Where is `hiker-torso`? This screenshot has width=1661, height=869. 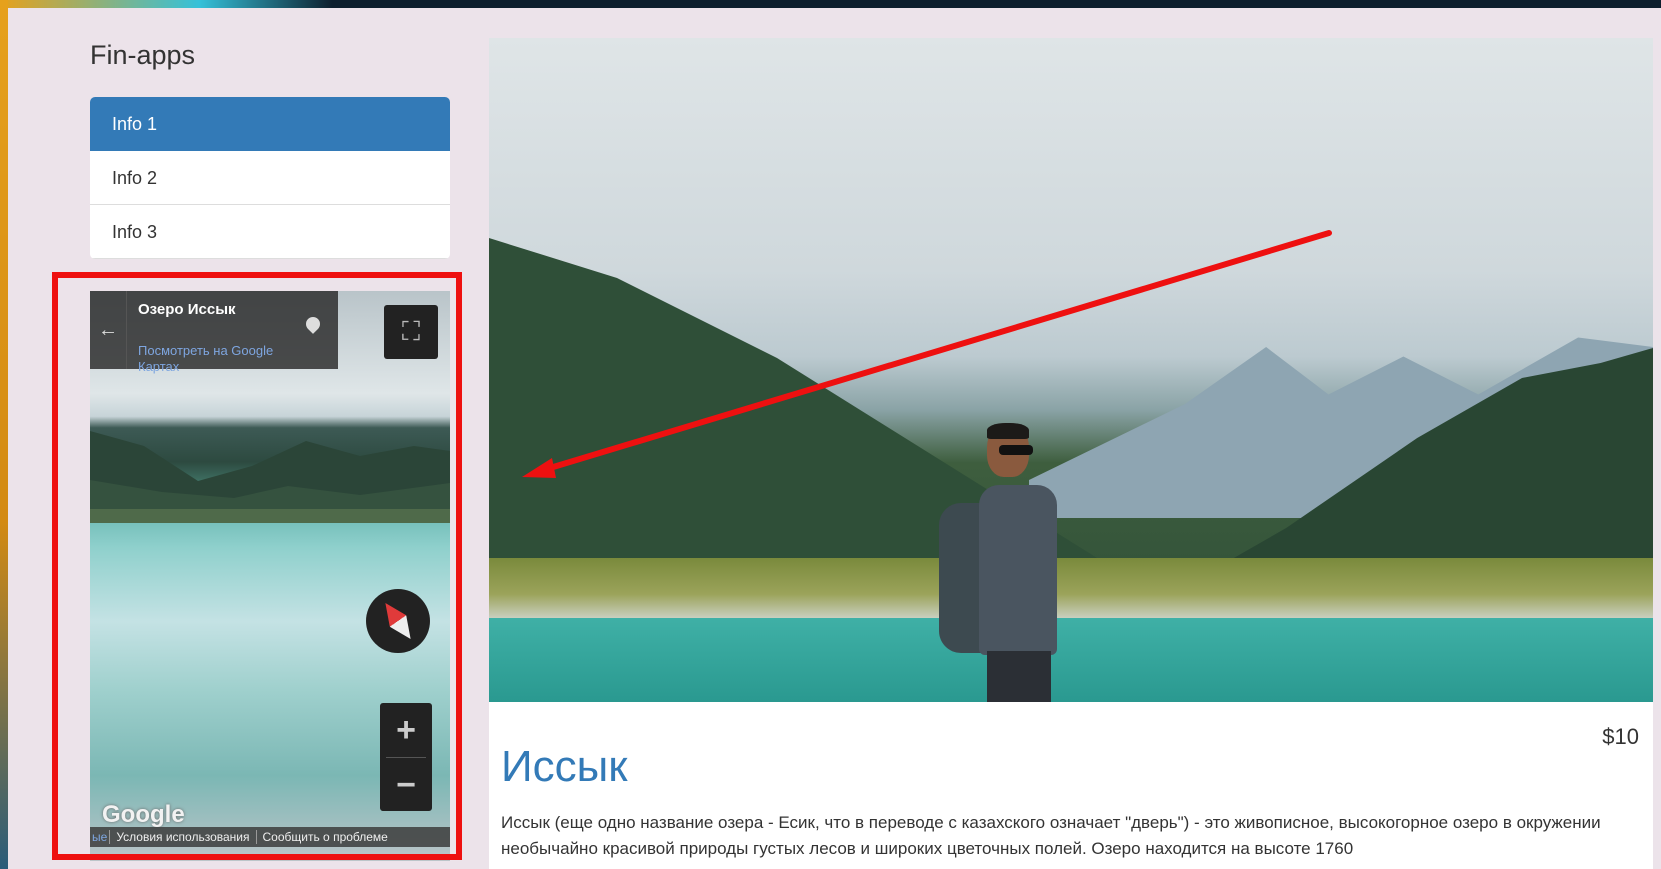
hiker-torso is located at coordinates (1018, 570).